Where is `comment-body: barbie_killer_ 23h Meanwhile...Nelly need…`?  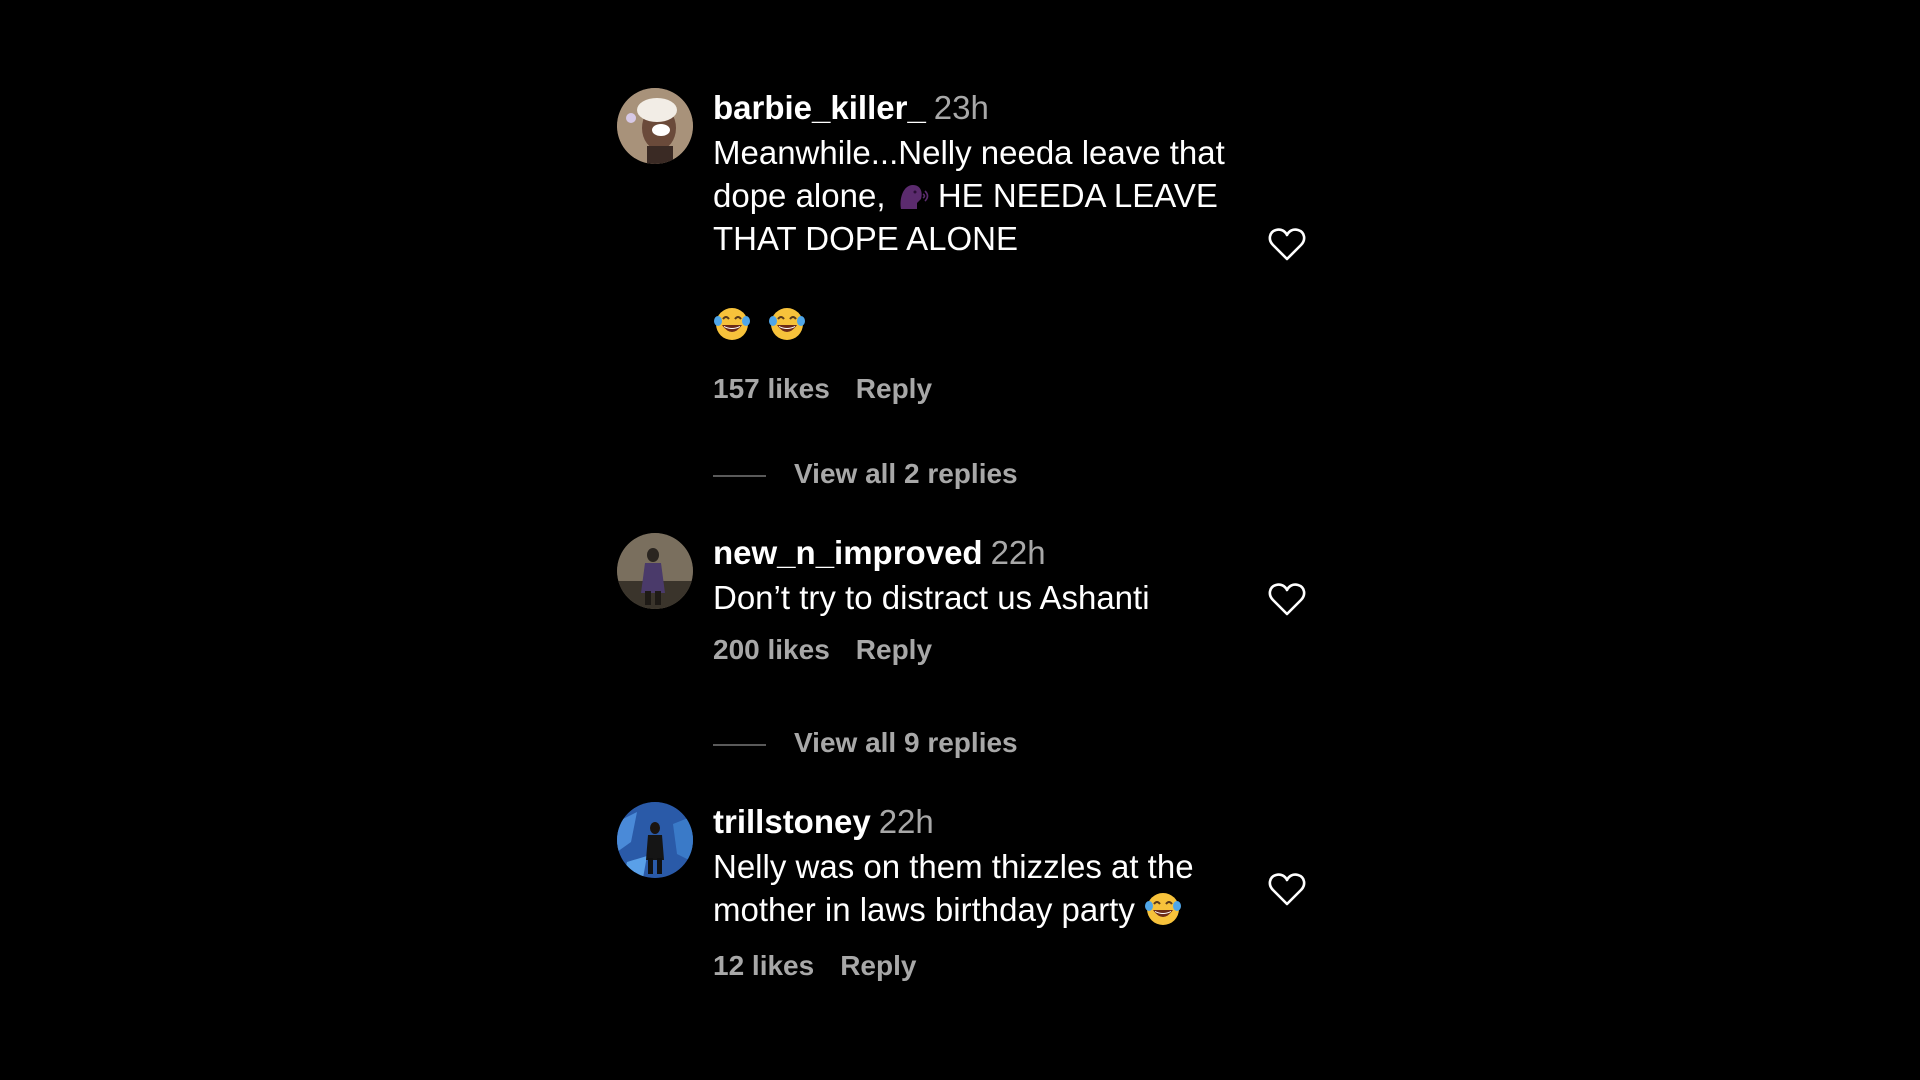 comment-body: barbie_killer_ 23h Meanwhile...Nelly need… is located at coordinates (973, 247).